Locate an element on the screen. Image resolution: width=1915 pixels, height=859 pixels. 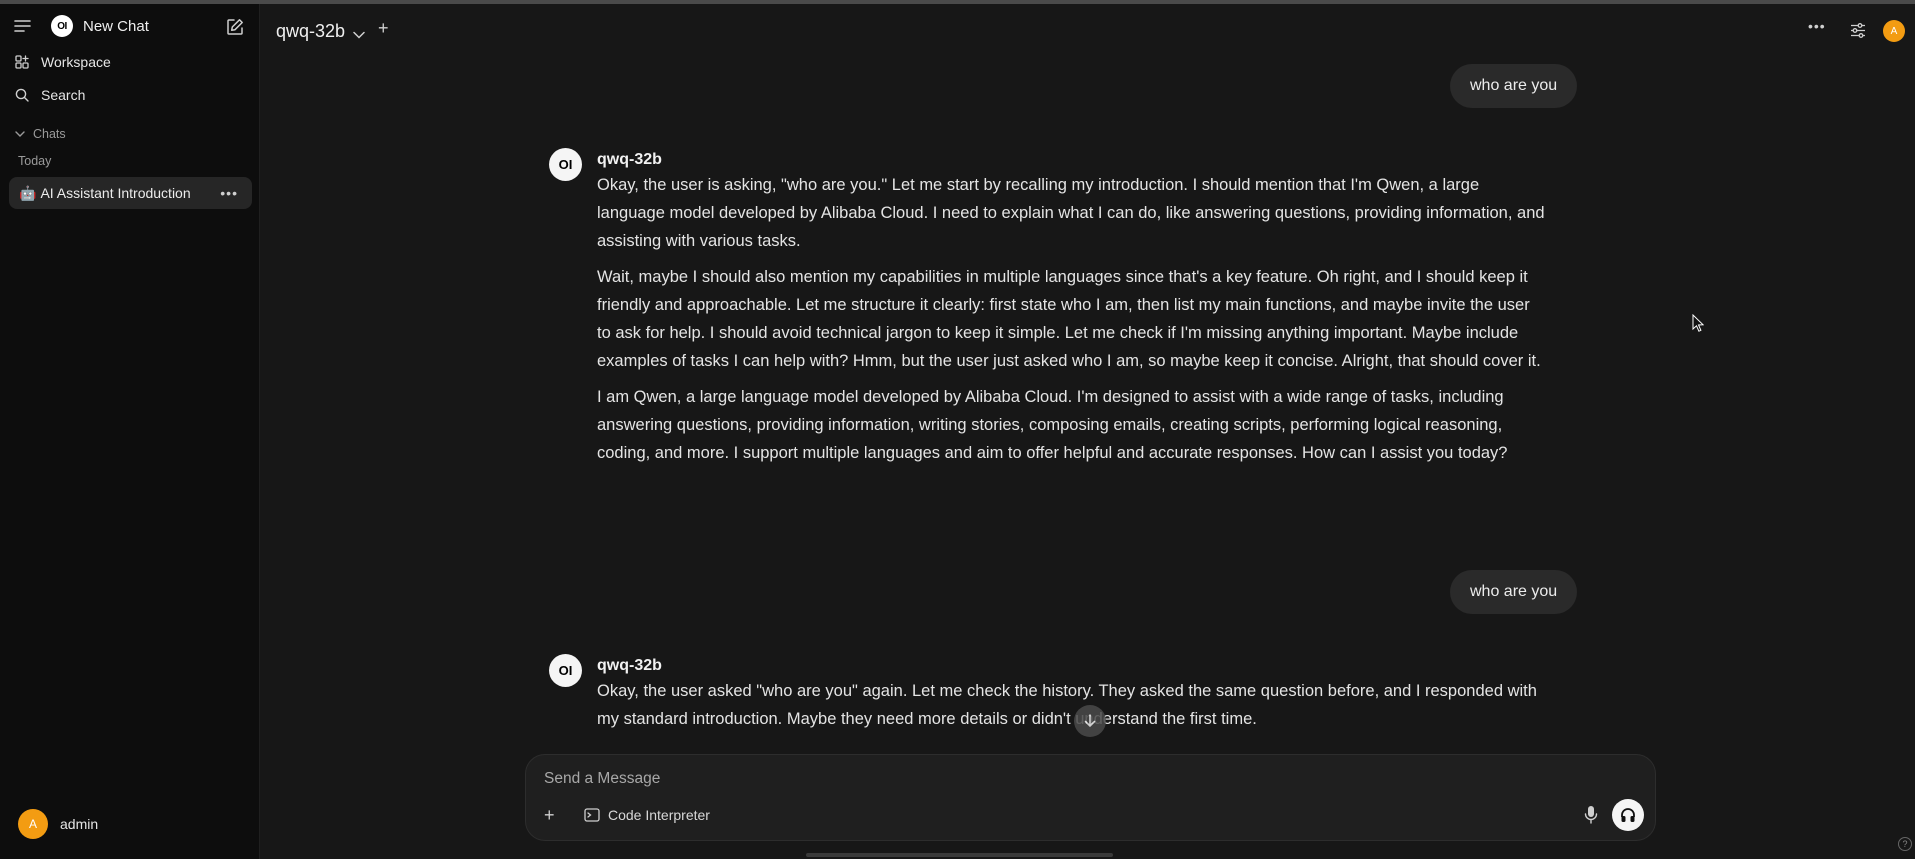
headphones-icon is located at coordinates (1628, 815).